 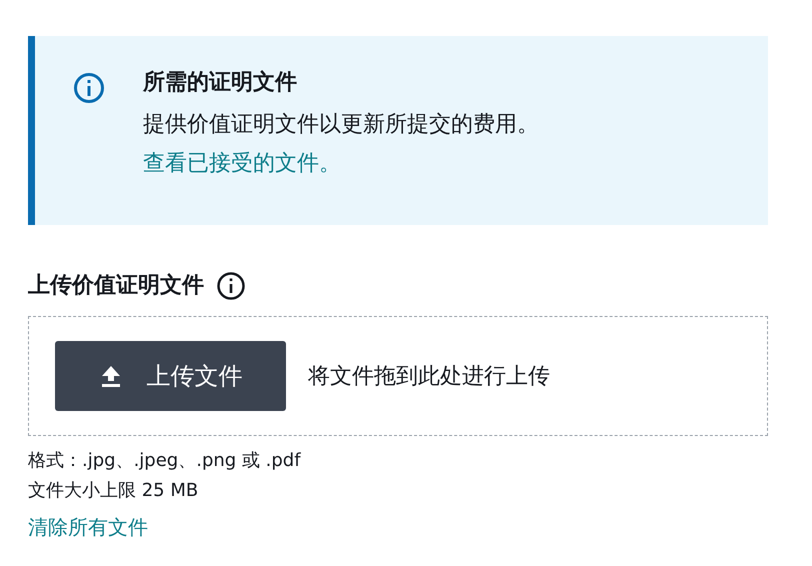 I want to click on file-constraint: 格式：.jpg、.jpeg、.png 或 .pdf, so click(x=165, y=461).